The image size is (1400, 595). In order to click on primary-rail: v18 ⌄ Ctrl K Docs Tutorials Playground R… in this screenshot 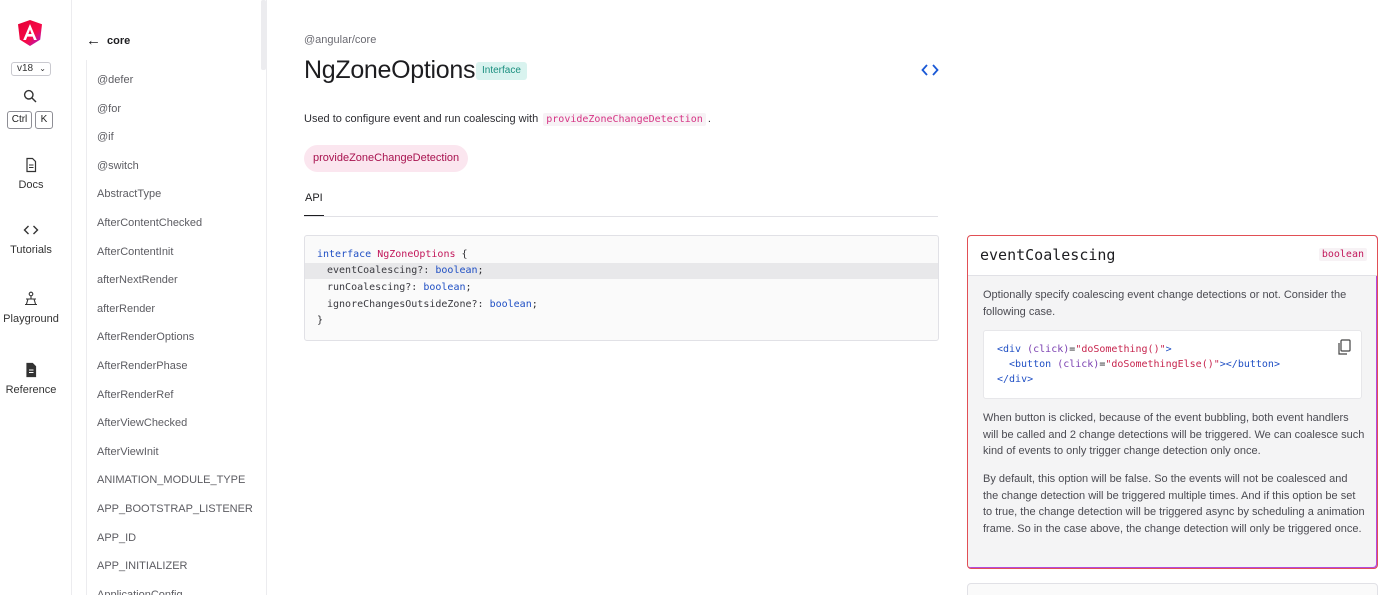, I will do `click(36, 297)`.